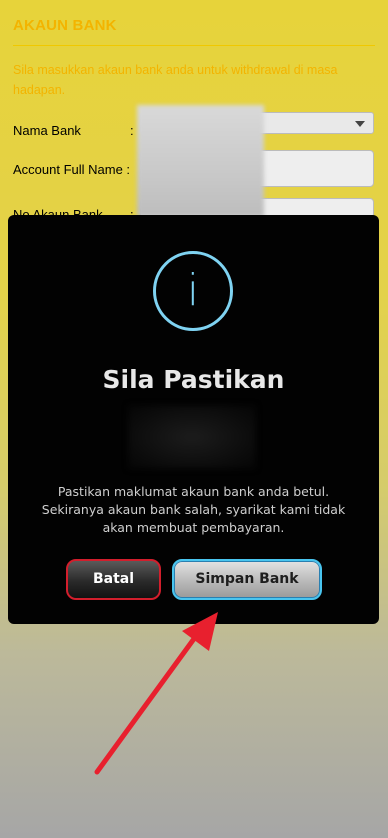 The image size is (388, 838). I want to click on dialog-title: Sila Pastikan, so click(193, 379).